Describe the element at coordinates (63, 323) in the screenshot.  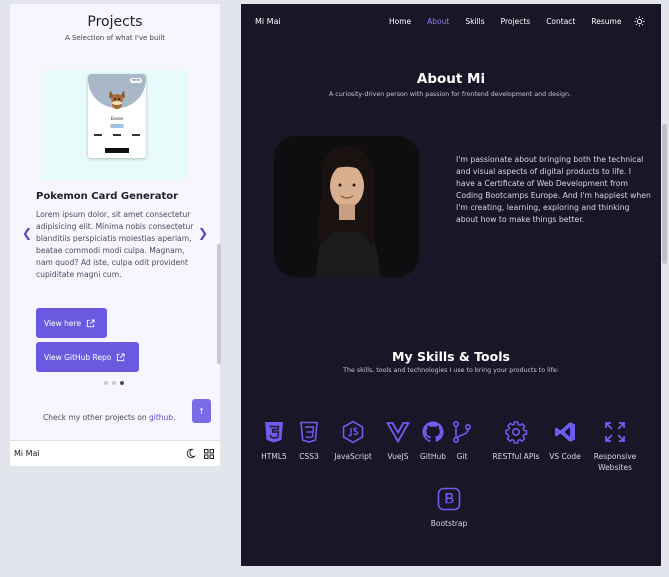
I see `view-here-label: View here` at that location.